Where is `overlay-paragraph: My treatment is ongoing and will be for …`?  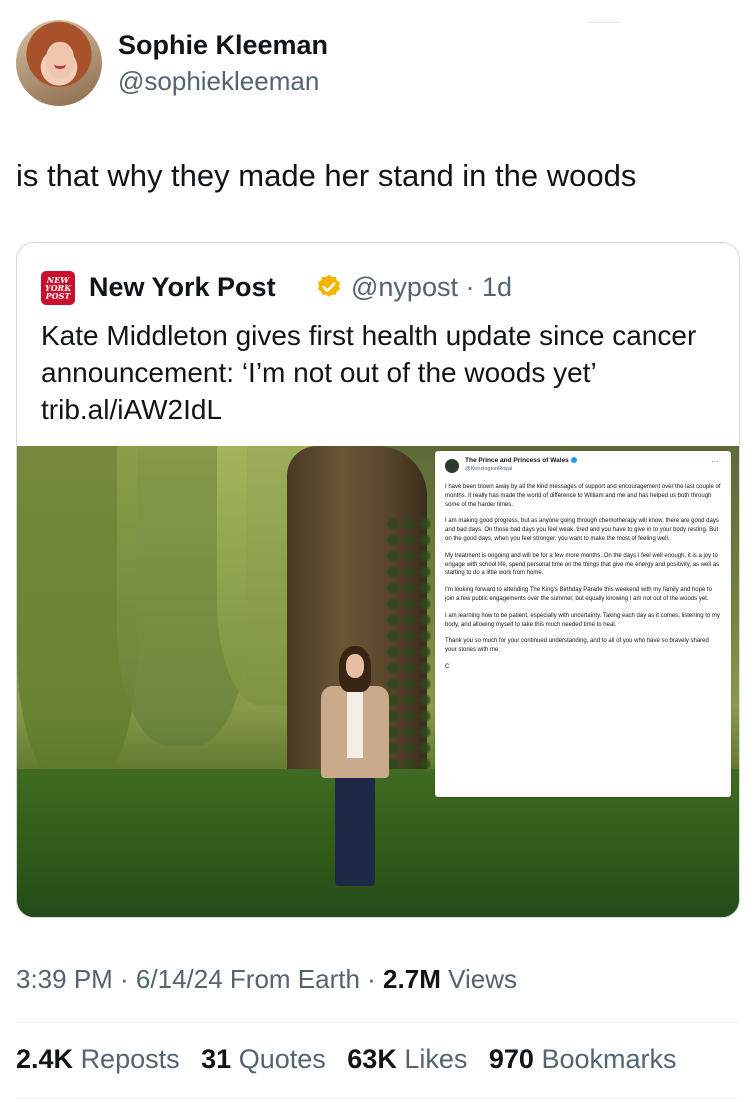 overlay-paragraph: My treatment is ongoing and will be for … is located at coordinates (582, 564).